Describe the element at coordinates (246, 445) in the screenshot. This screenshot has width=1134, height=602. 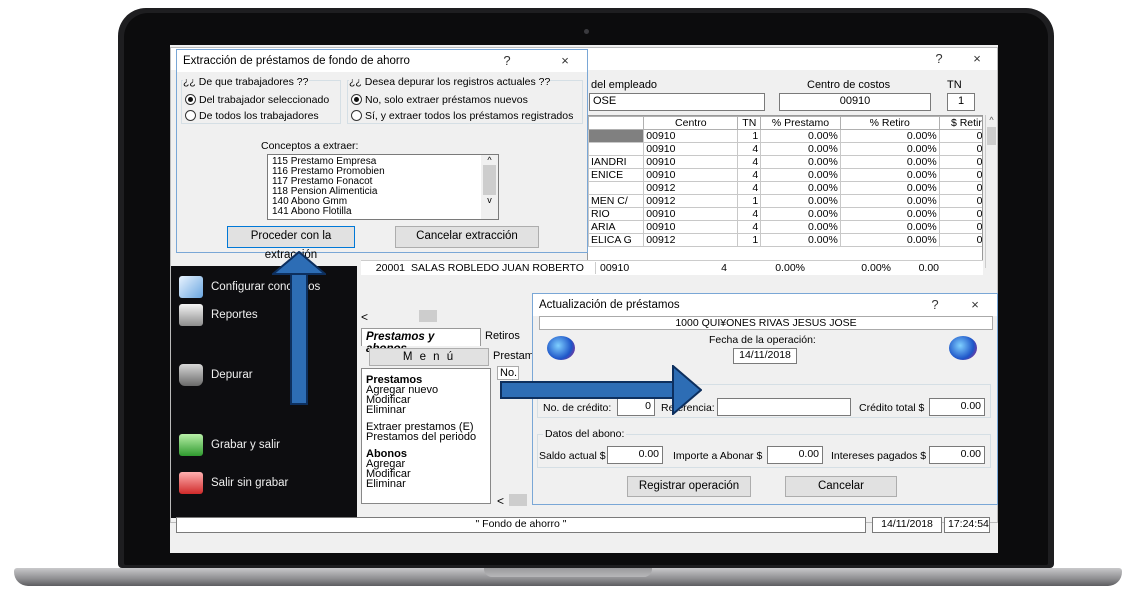
I see `sidebar-item-label: Grabar y salir` at that location.